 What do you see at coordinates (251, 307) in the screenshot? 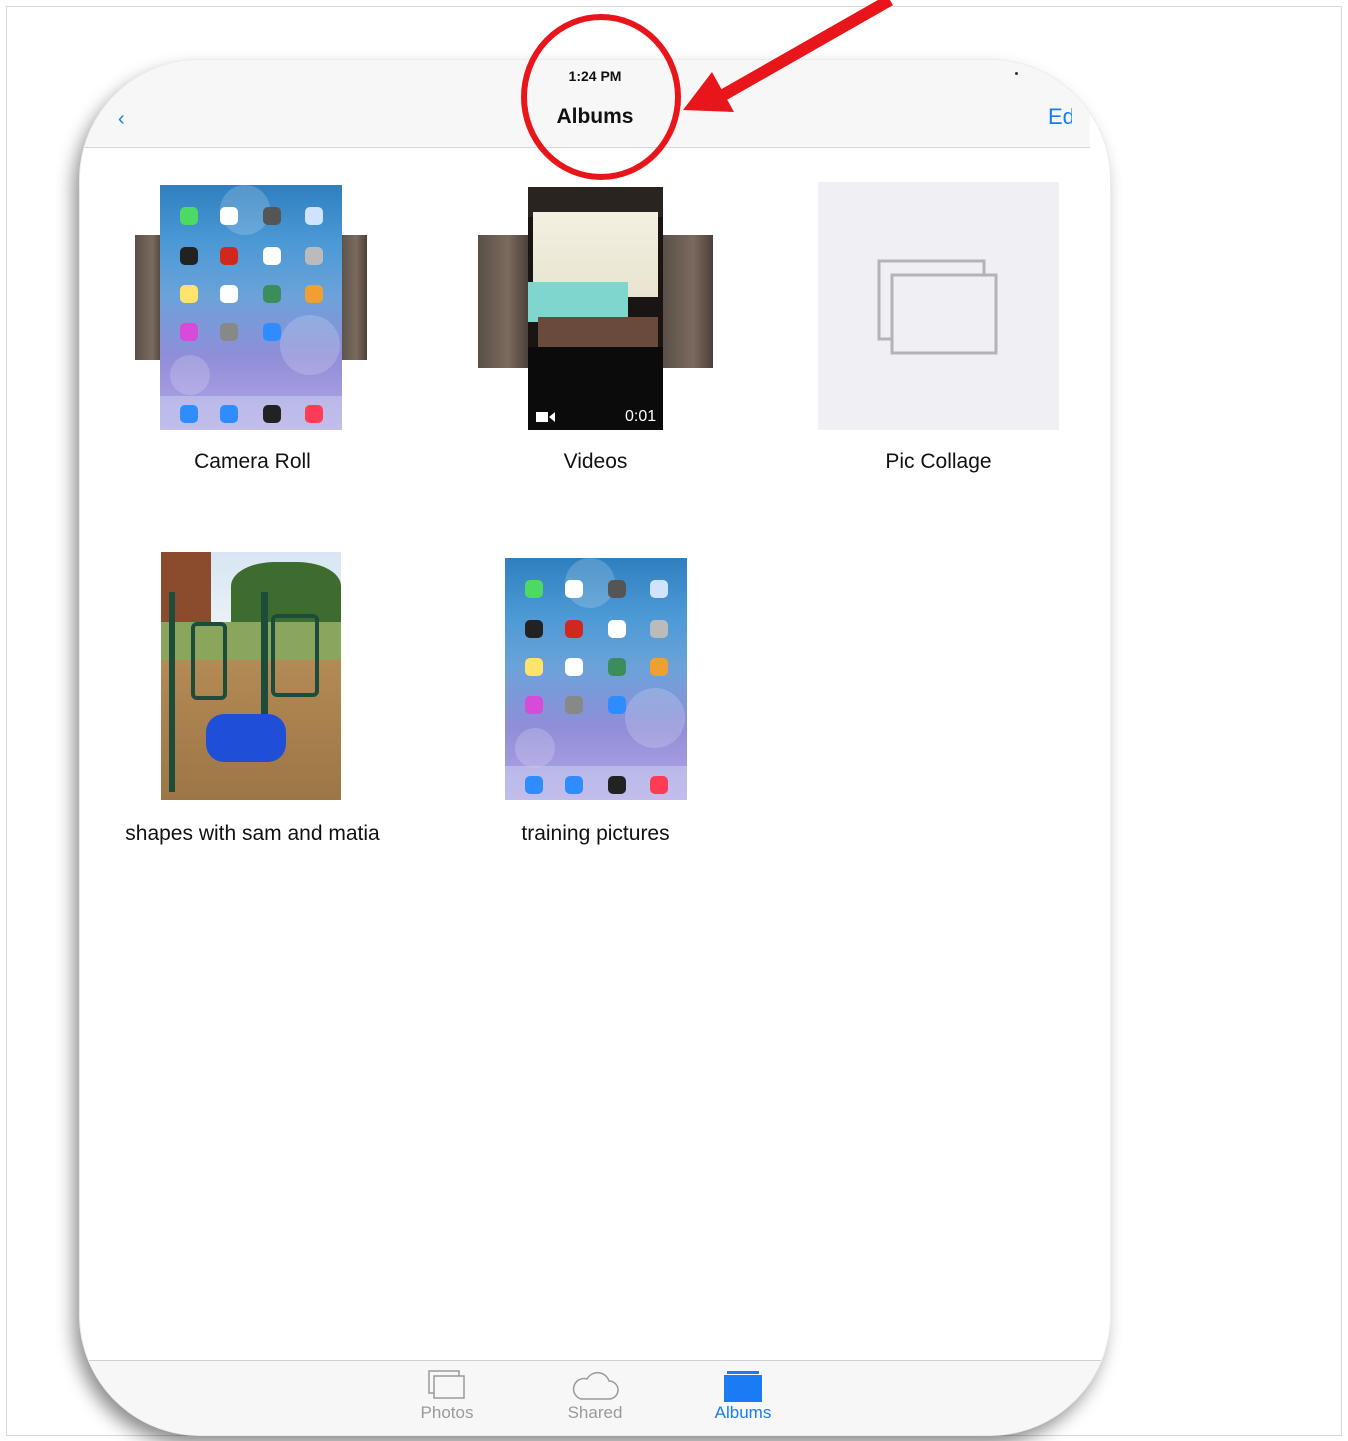
I see `camera-roll-thumbnail` at bounding box center [251, 307].